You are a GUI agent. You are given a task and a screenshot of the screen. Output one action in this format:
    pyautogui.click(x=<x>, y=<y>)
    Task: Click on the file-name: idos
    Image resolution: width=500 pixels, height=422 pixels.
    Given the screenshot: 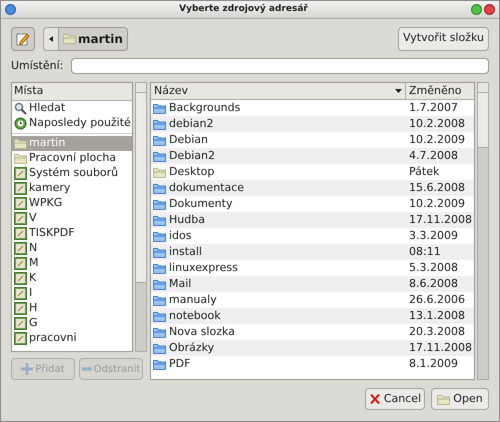 What is the action you would take?
    pyautogui.click(x=180, y=236)
    